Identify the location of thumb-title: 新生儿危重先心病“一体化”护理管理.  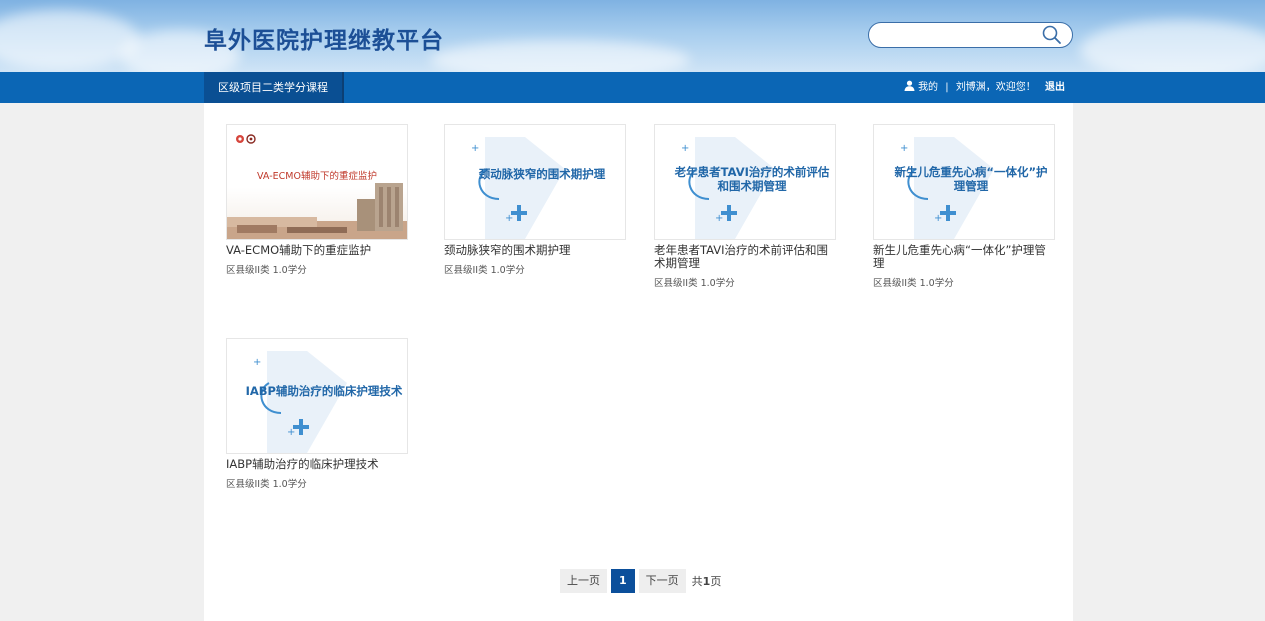
(971, 179).